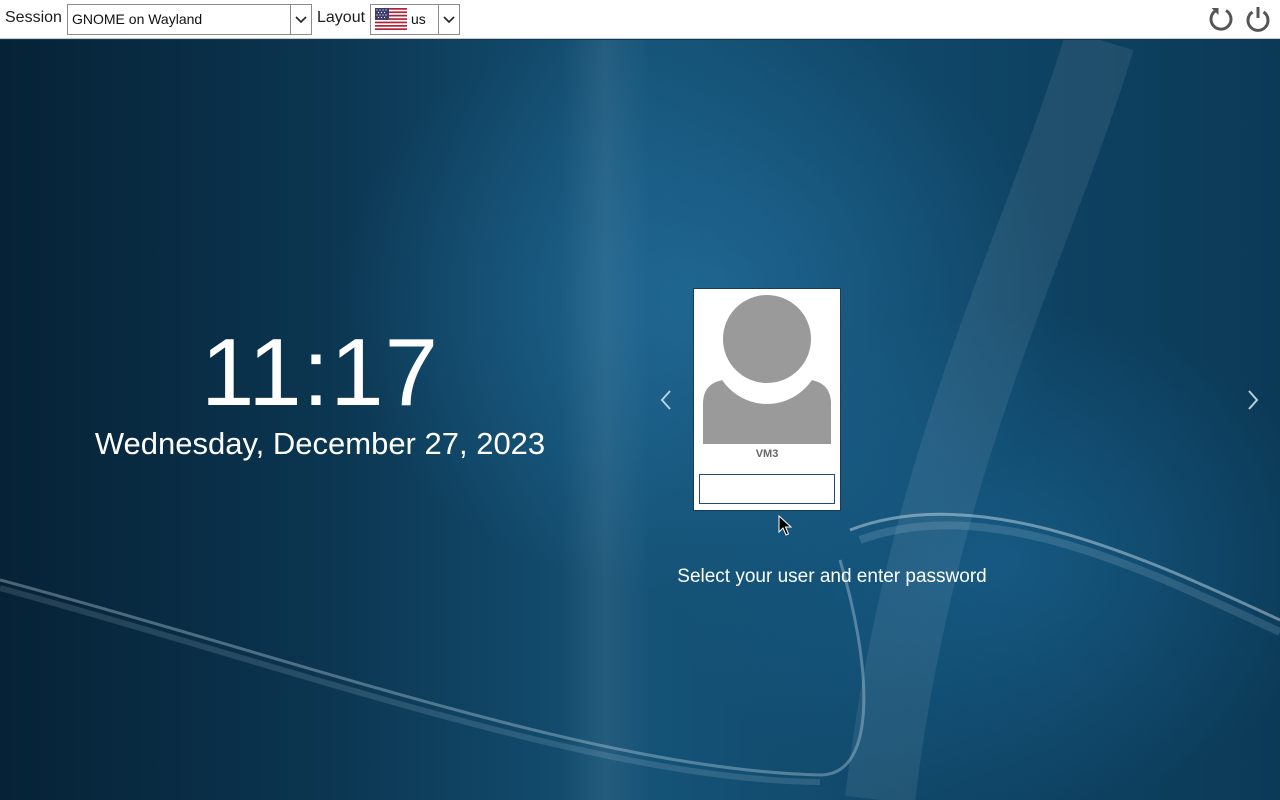 This screenshot has height=800, width=1280. I want to click on restart-icon, so click(1221, 19).